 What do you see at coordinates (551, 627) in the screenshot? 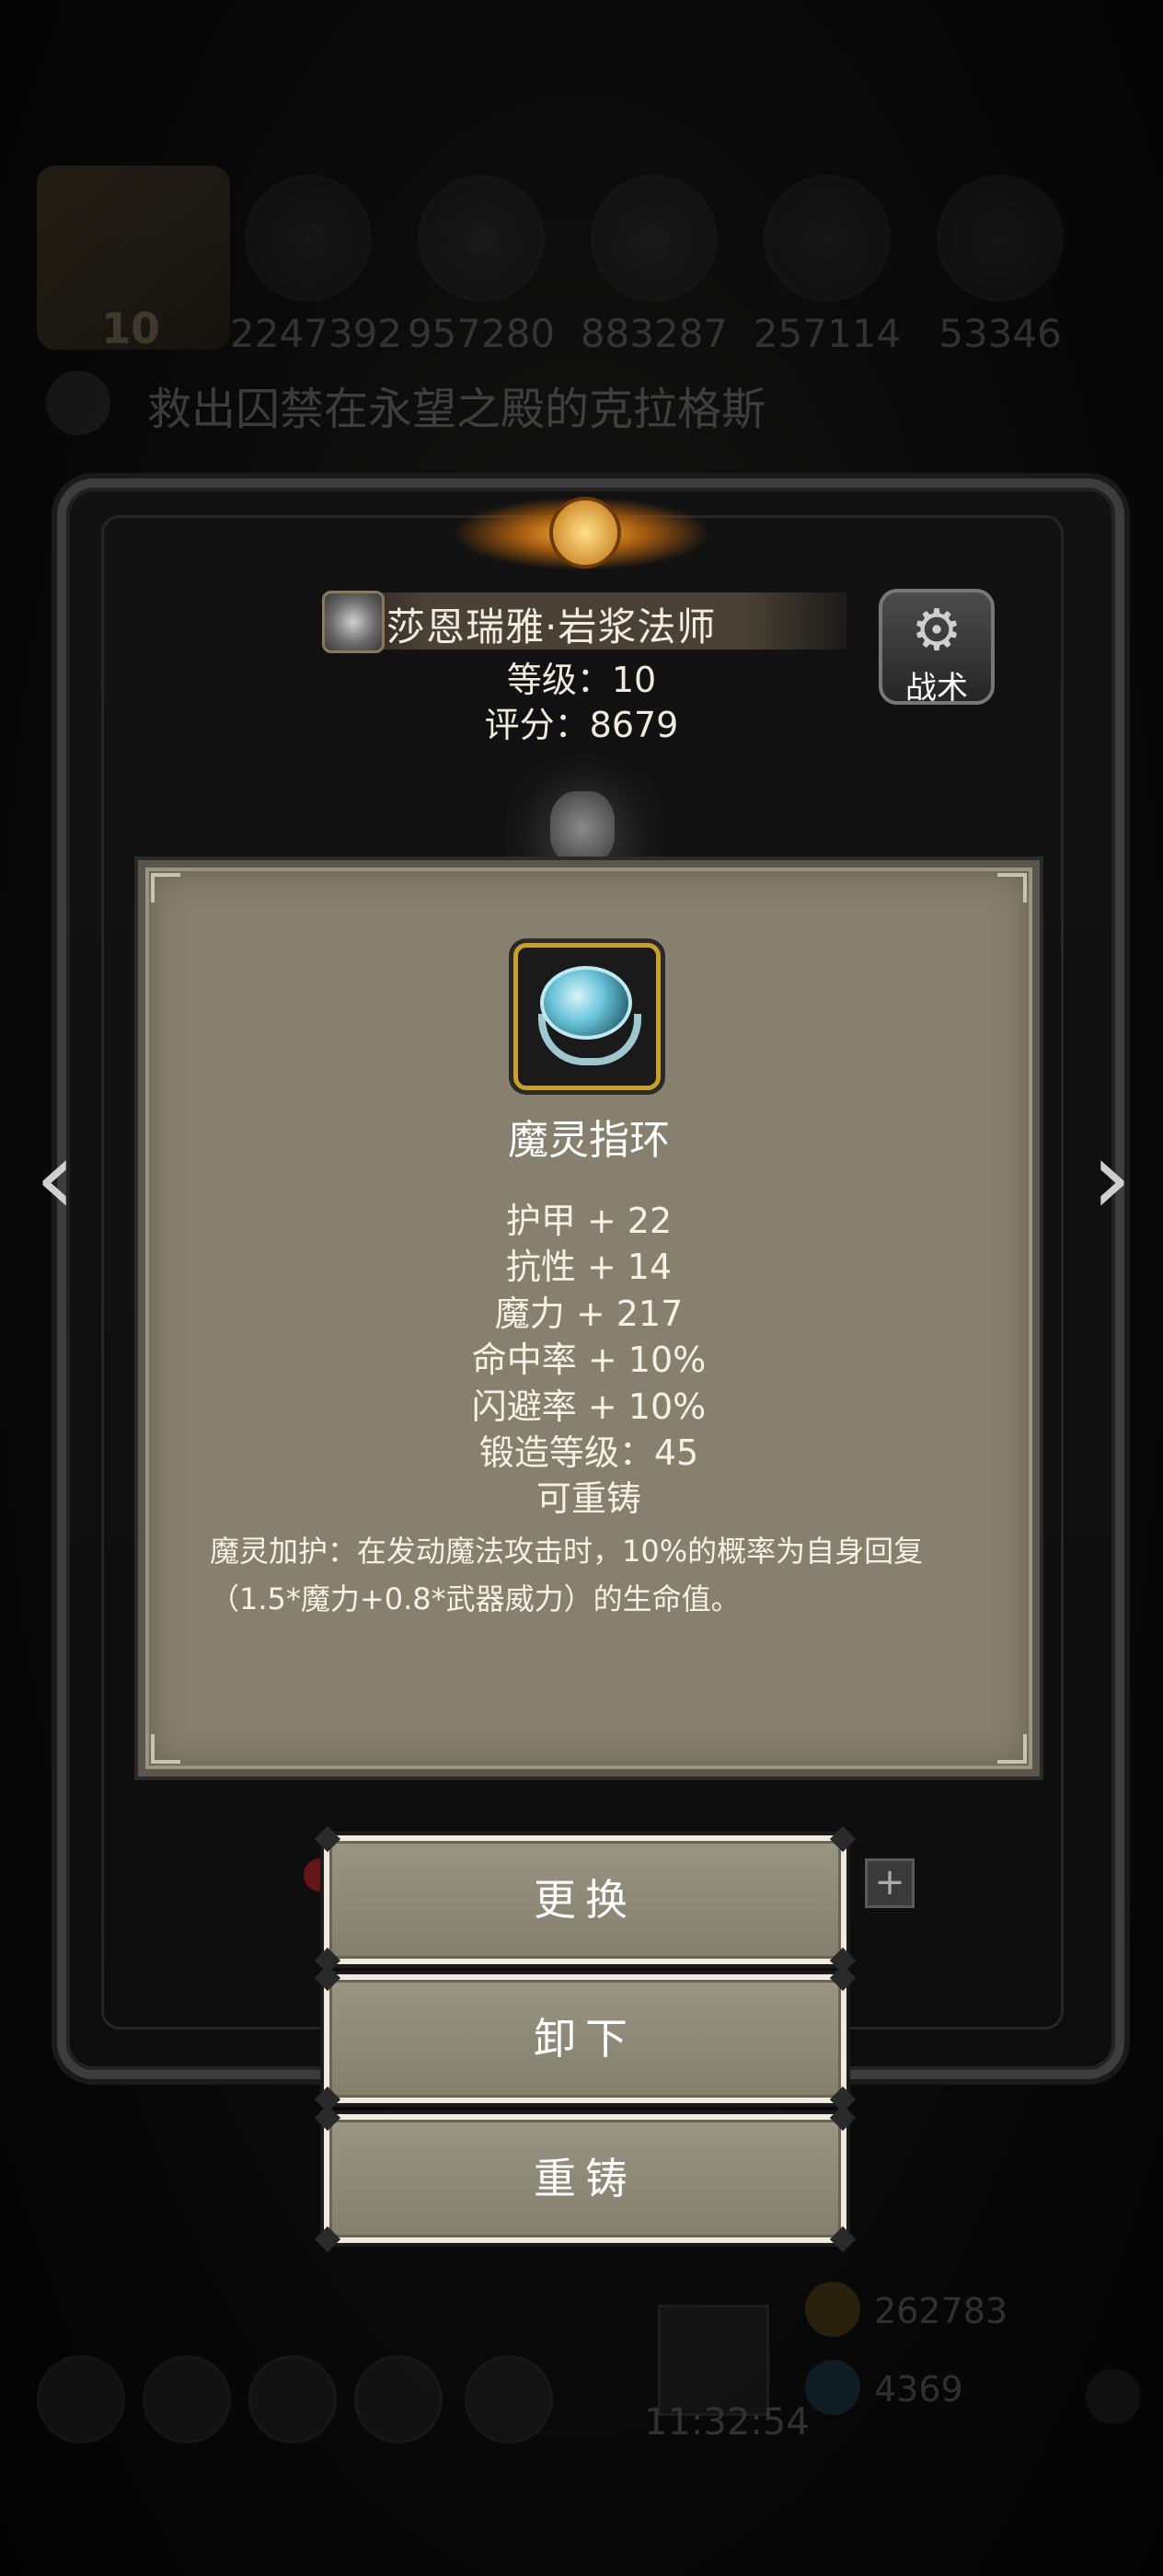
I see `character-name: 莎恩瑞雅·岩浆法师` at bounding box center [551, 627].